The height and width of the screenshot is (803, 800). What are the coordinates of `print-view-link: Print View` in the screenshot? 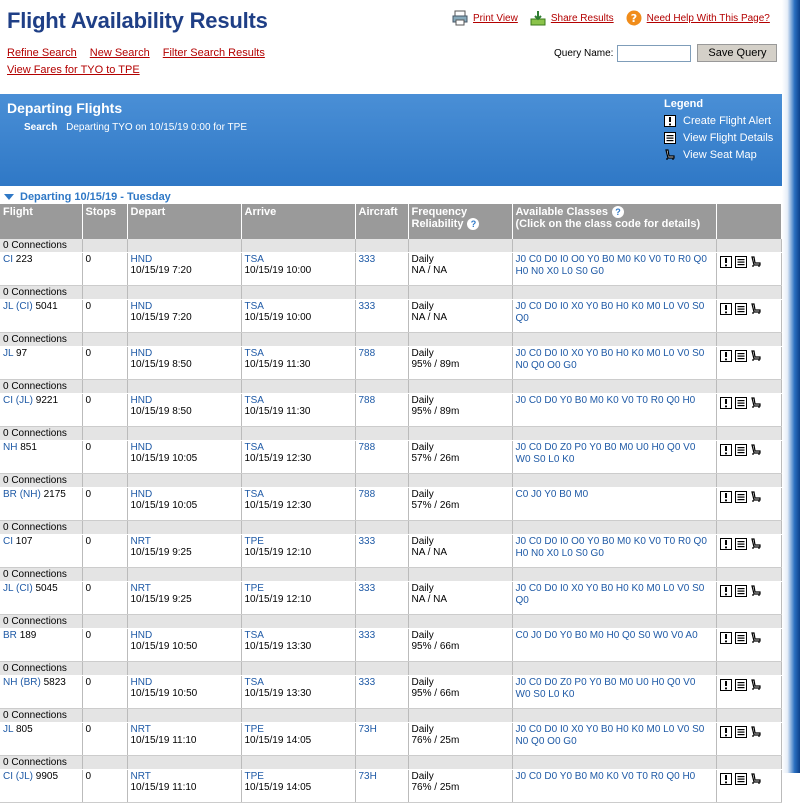 It's located at (495, 18).